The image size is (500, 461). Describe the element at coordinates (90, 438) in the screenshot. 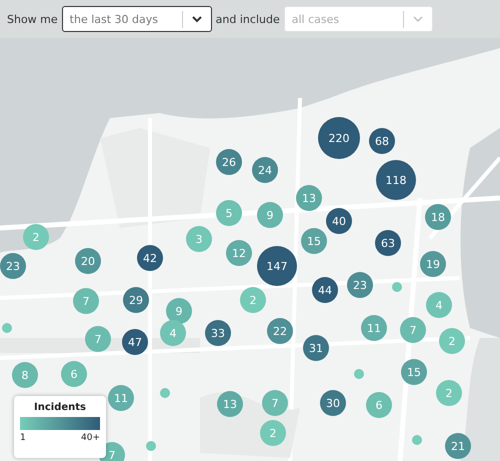

I see `scale-max-label: 40+` at that location.